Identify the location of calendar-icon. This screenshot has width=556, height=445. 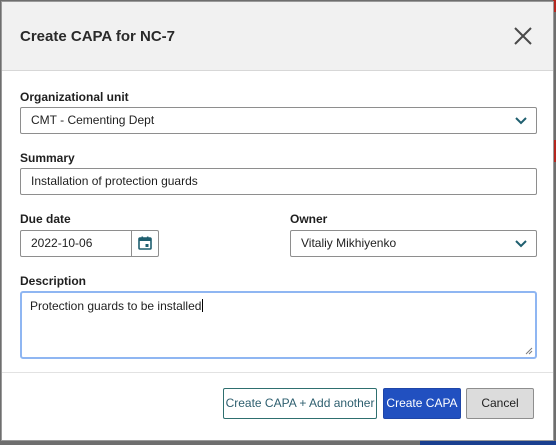
(145, 243).